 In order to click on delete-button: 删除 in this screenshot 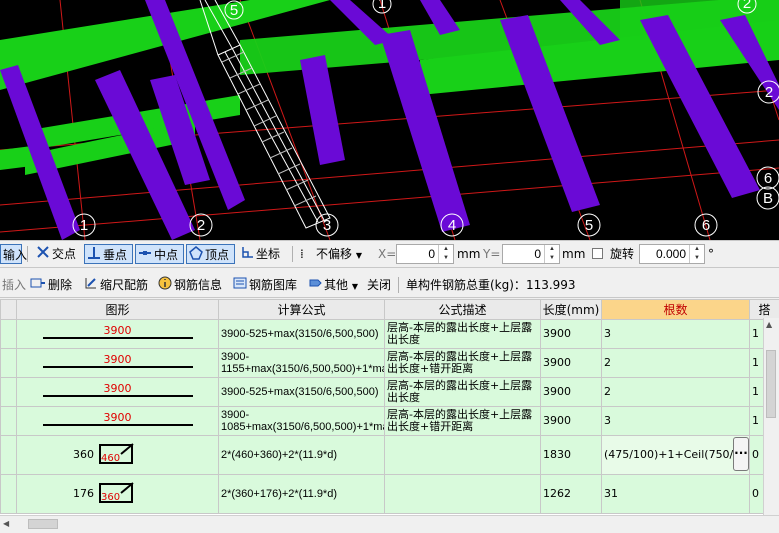, I will do `click(51, 285)`.